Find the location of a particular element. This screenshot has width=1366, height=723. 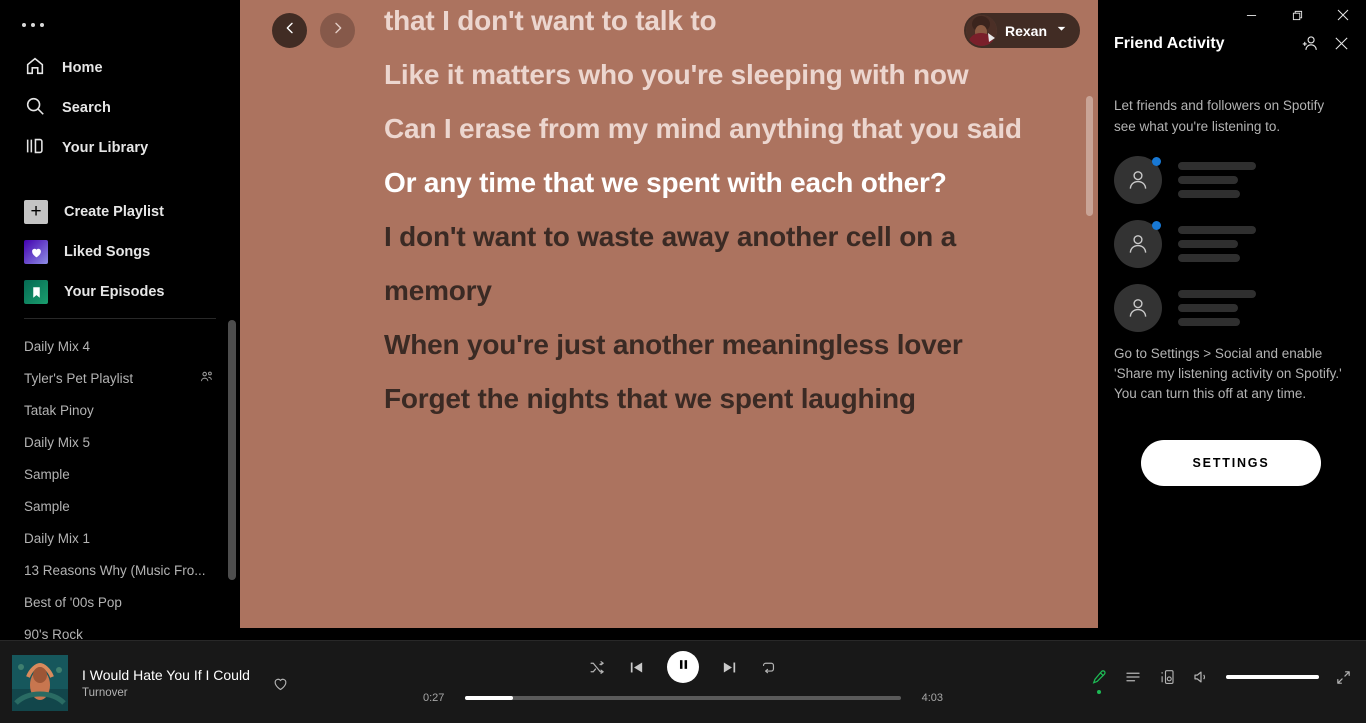

avatar is located at coordinates (981, 30).